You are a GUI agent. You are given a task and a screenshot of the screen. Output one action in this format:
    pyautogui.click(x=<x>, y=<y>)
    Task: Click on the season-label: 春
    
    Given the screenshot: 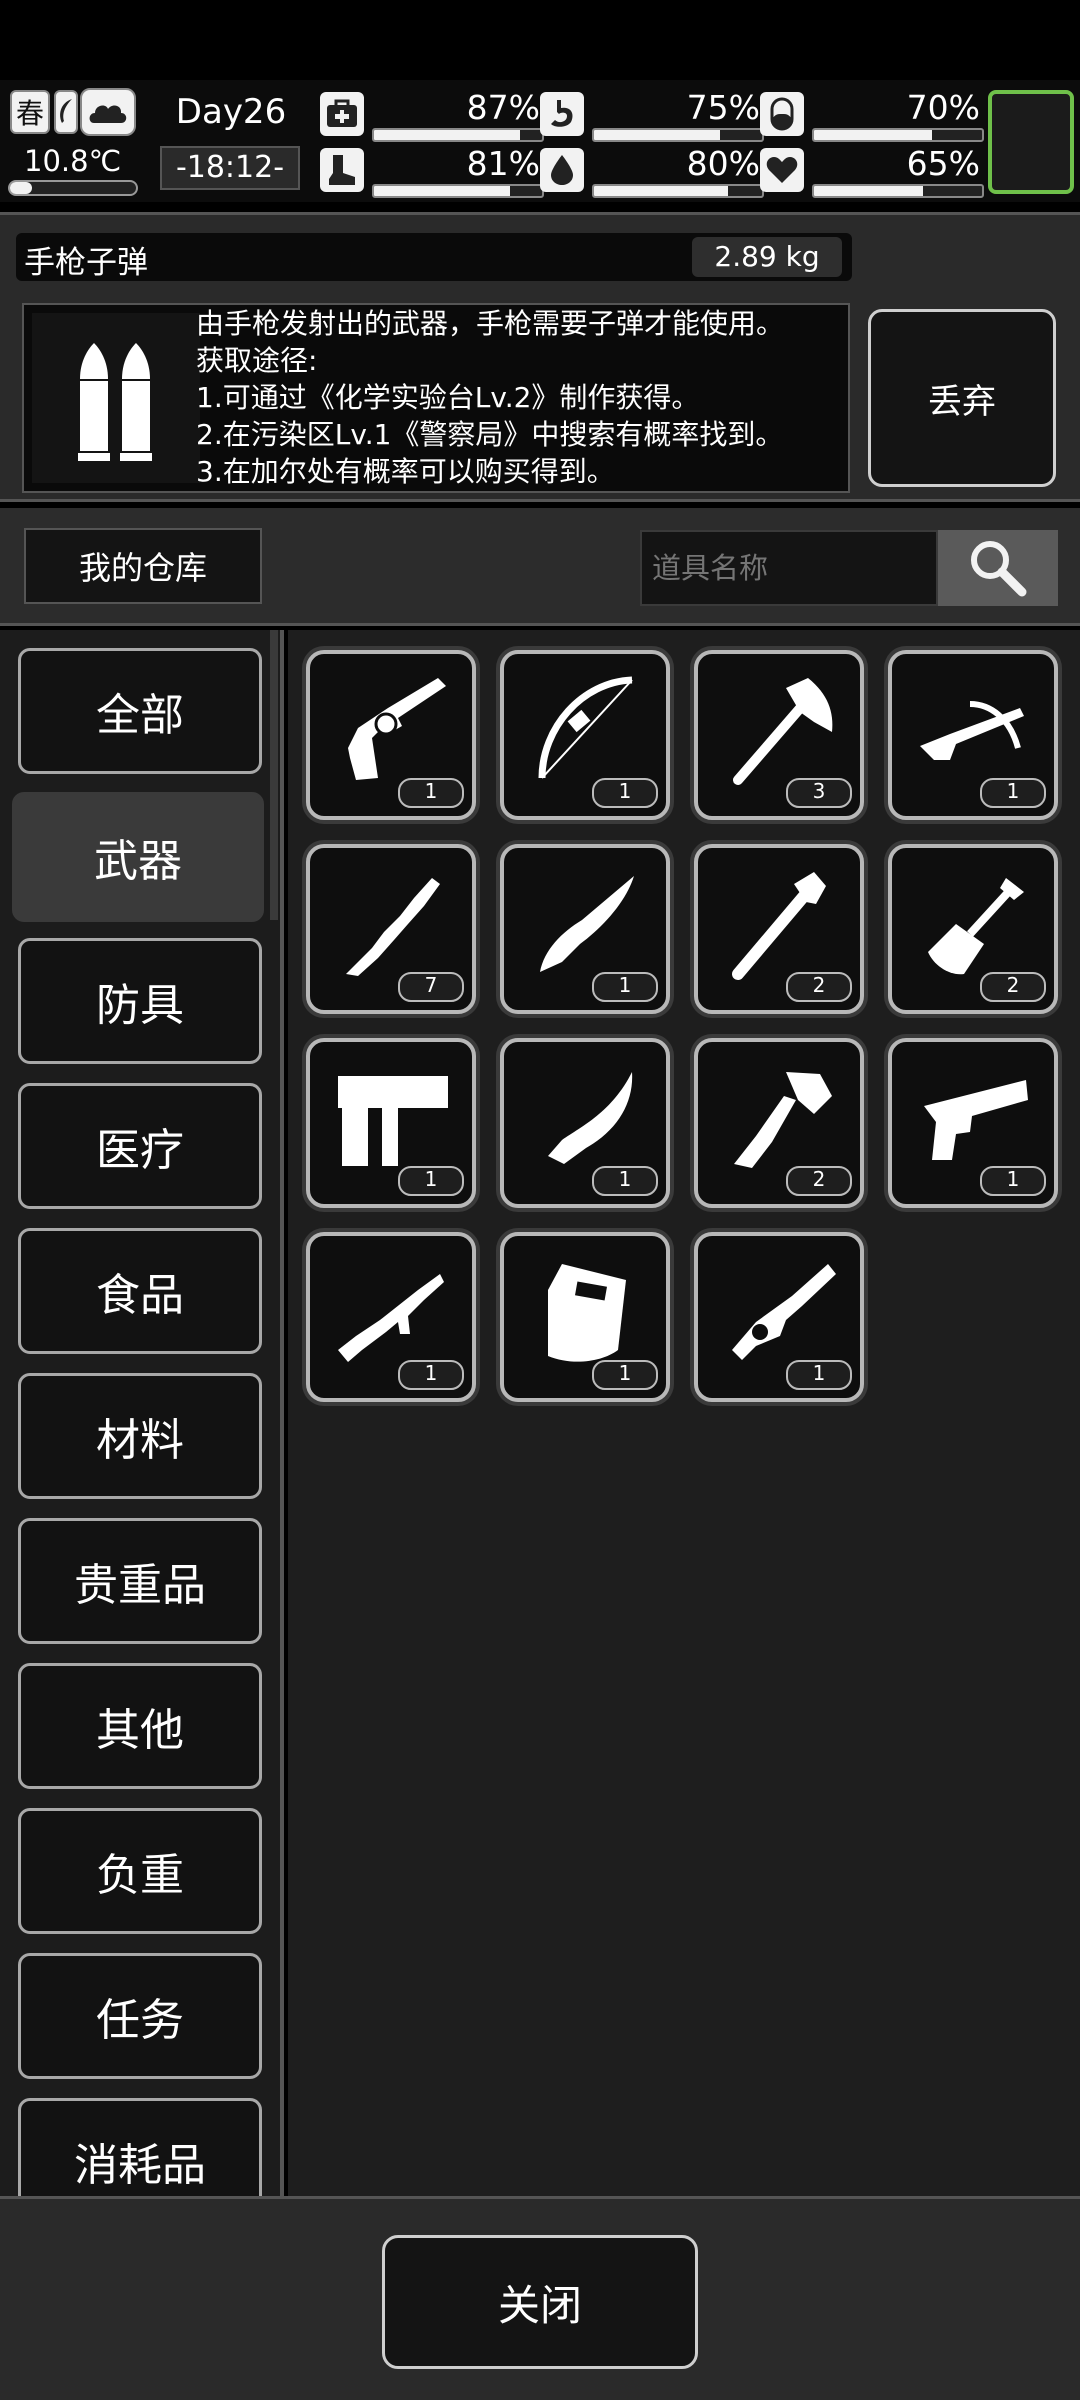 What is the action you would take?
    pyautogui.click(x=29, y=113)
    